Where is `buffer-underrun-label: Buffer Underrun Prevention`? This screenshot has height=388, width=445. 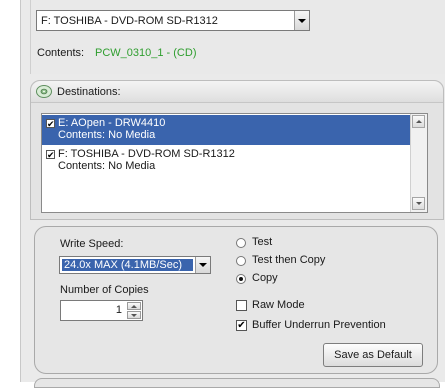 buffer-underrun-label: Buffer Underrun Prevention is located at coordinates (319, 325).